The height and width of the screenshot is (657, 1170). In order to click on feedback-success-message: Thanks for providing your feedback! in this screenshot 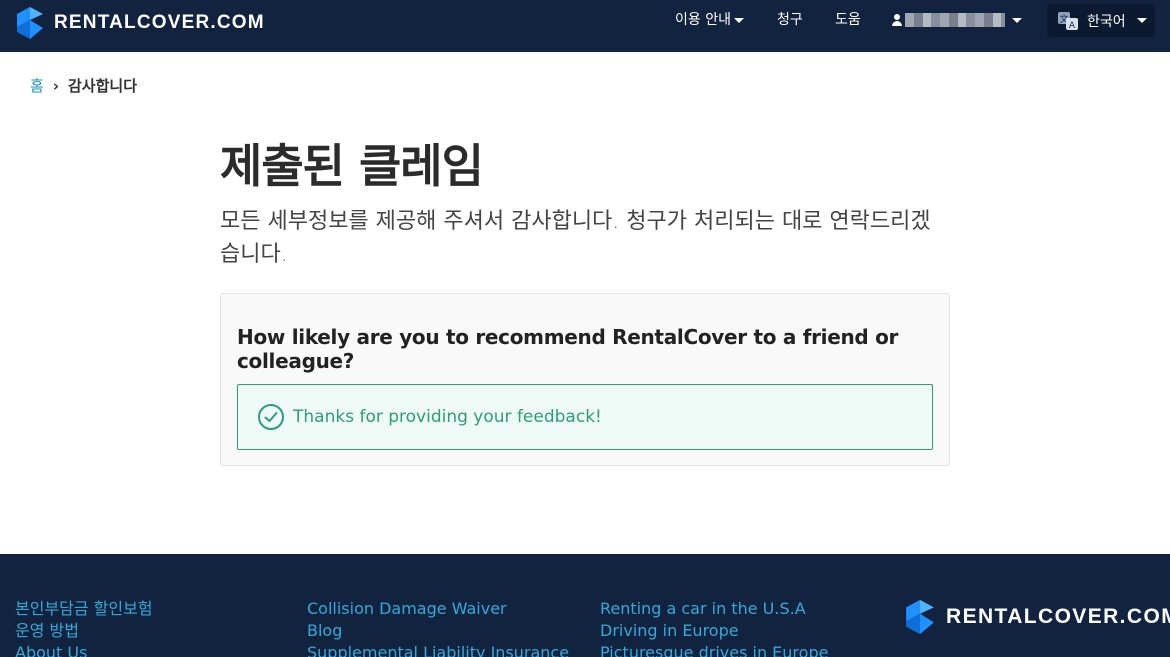, I will do `click(447, 417)`.